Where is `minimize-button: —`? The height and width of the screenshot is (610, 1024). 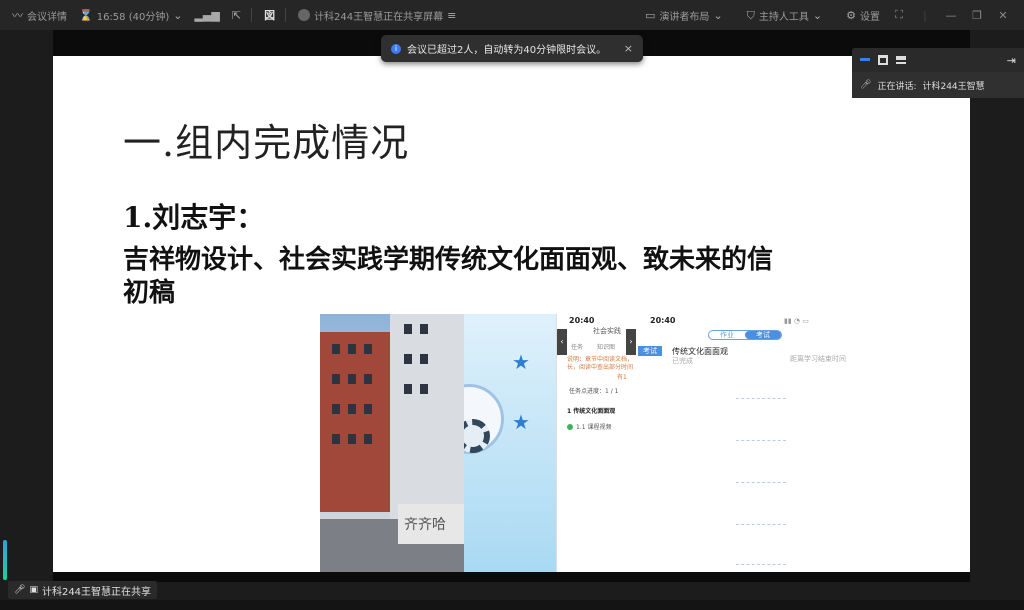 minimize-button: — is located at coordinates (951, 15).